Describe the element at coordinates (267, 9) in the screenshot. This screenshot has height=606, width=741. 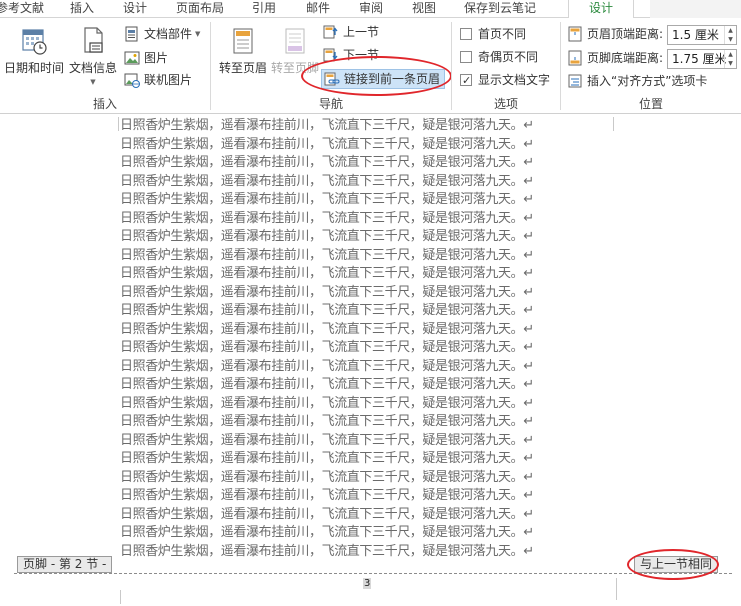
I see `tab-references-2: 引用` at that location.